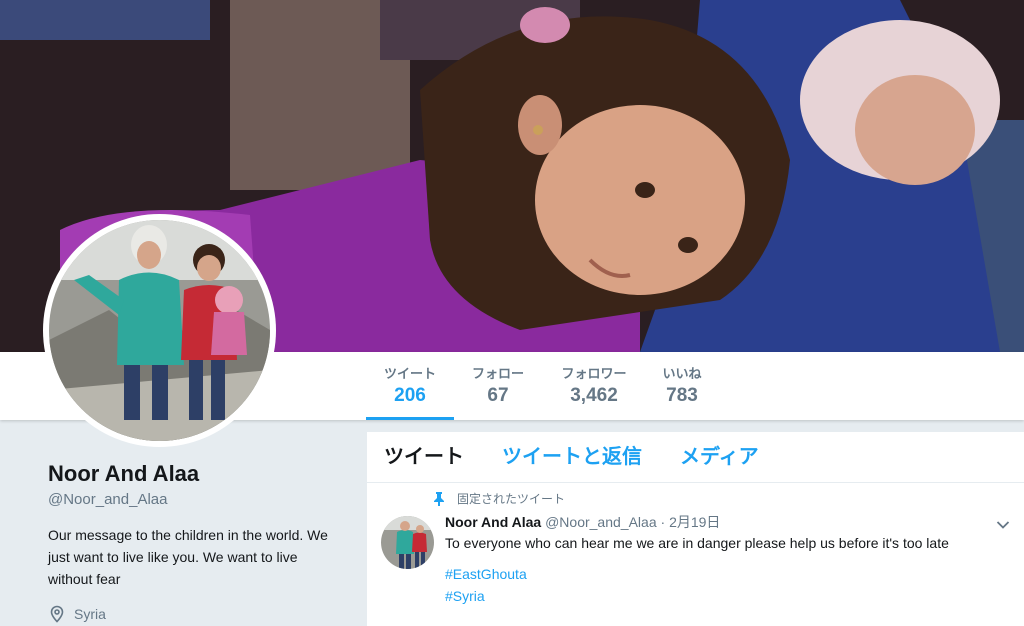 The width and height of the screenshot is (1024, 626). I want to click on active-tab-indicator, so click(410, 418).